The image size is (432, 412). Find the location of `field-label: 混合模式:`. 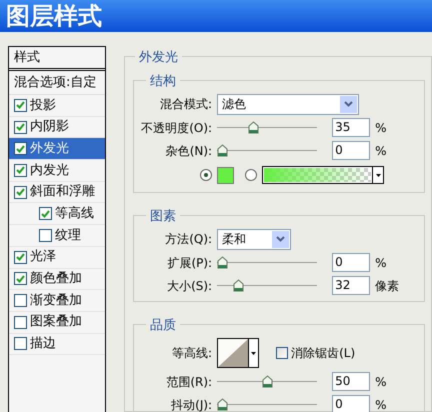

field-label: 混合模式: is located at coordinates (186, 104).